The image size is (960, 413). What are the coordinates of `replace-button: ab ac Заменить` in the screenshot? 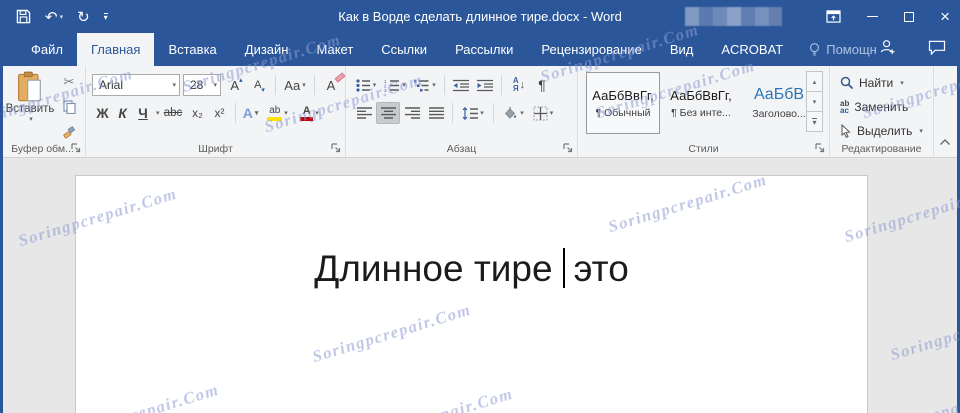 It's located at (881, 107).